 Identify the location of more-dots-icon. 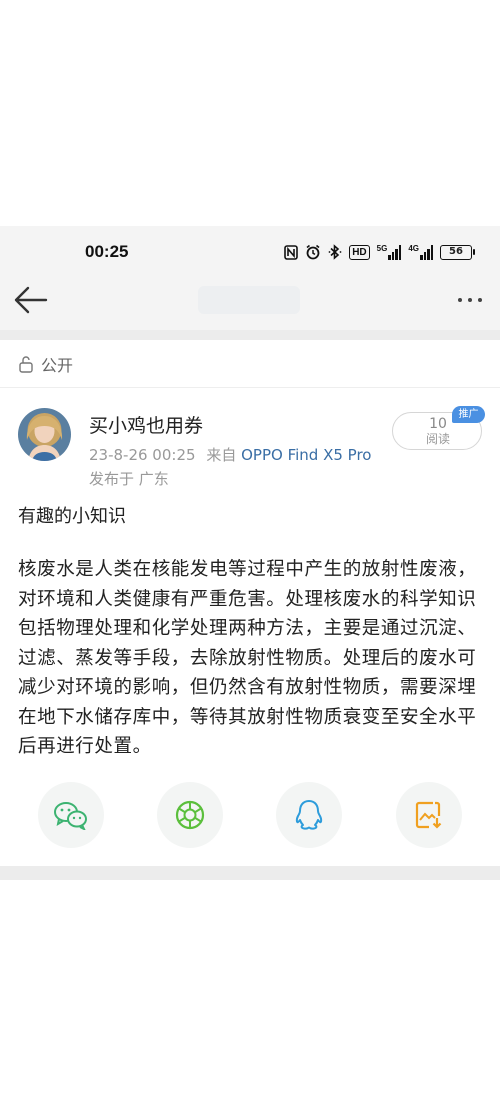
(460, 300).